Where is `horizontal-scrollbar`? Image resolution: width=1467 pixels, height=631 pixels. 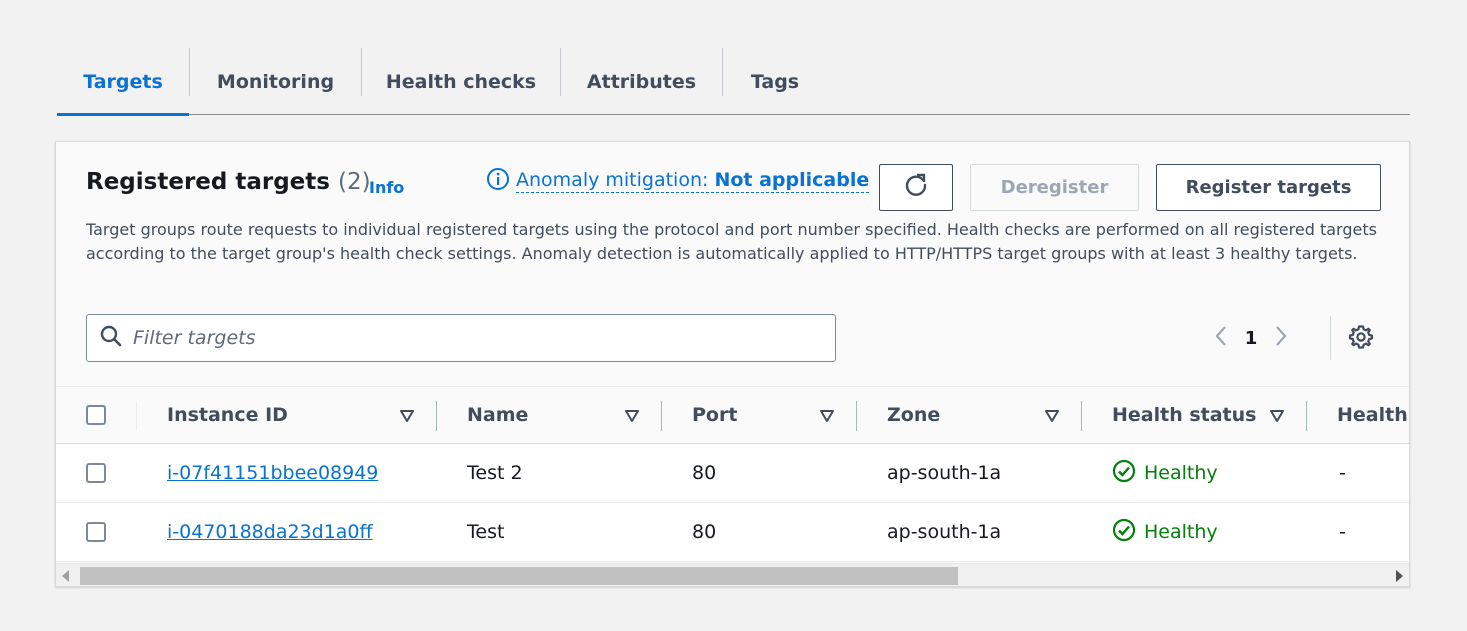
horizontal-scrollbar is located at coordinates (732, 574).